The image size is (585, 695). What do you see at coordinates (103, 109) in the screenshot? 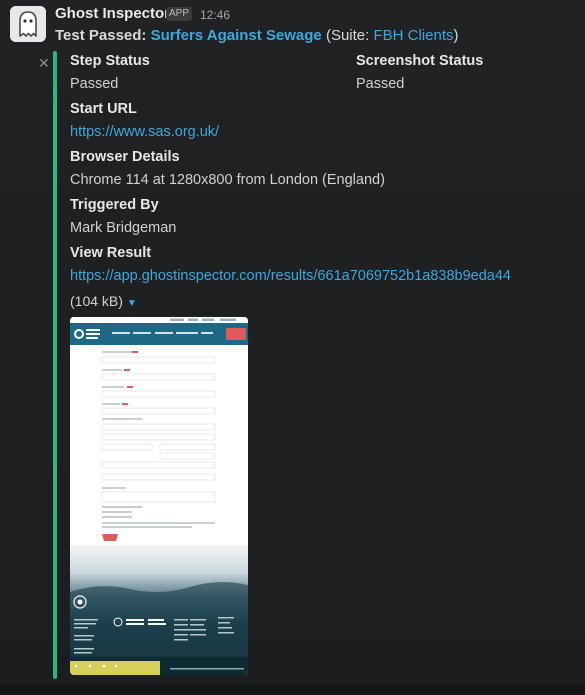
I see `start-url-title: Start URL` at bounding box center [103, 109].